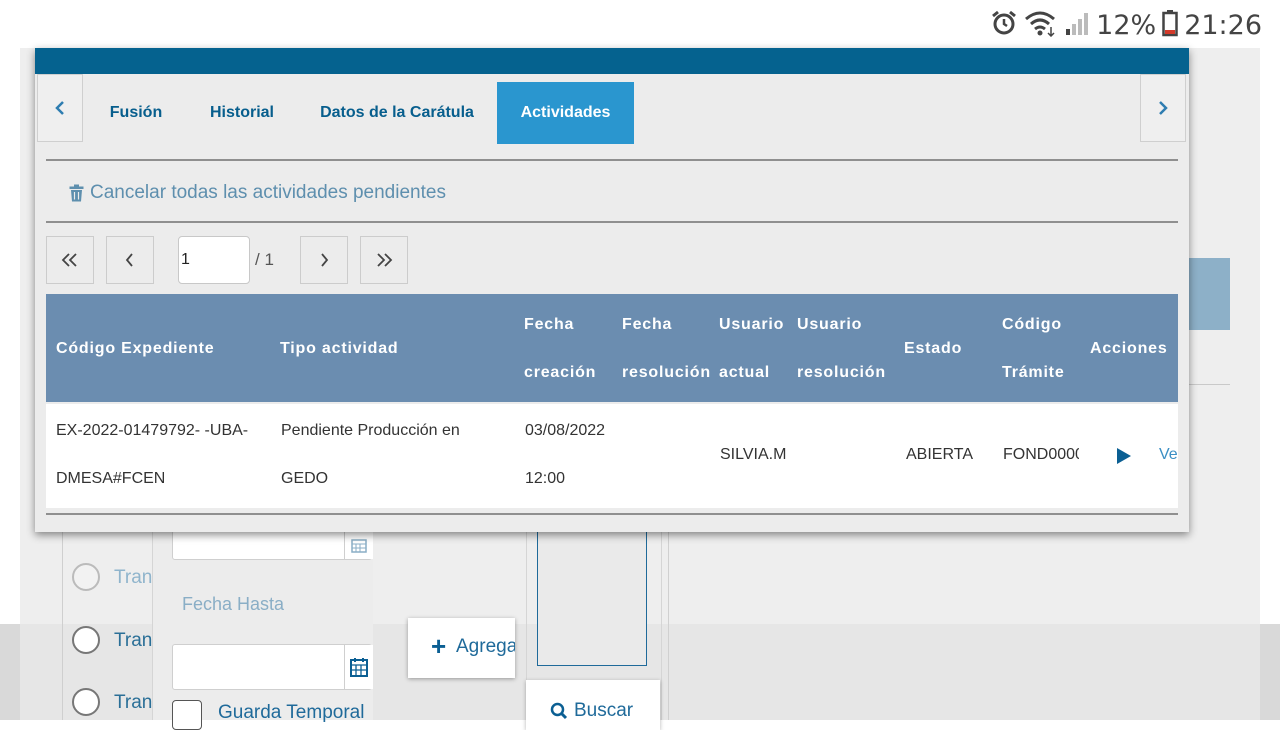  What do you see at coordinates (545, 478) in the screenshot?
I see `cell-fecha-creacion-2: 12:00` at bounding box center [545, 478].